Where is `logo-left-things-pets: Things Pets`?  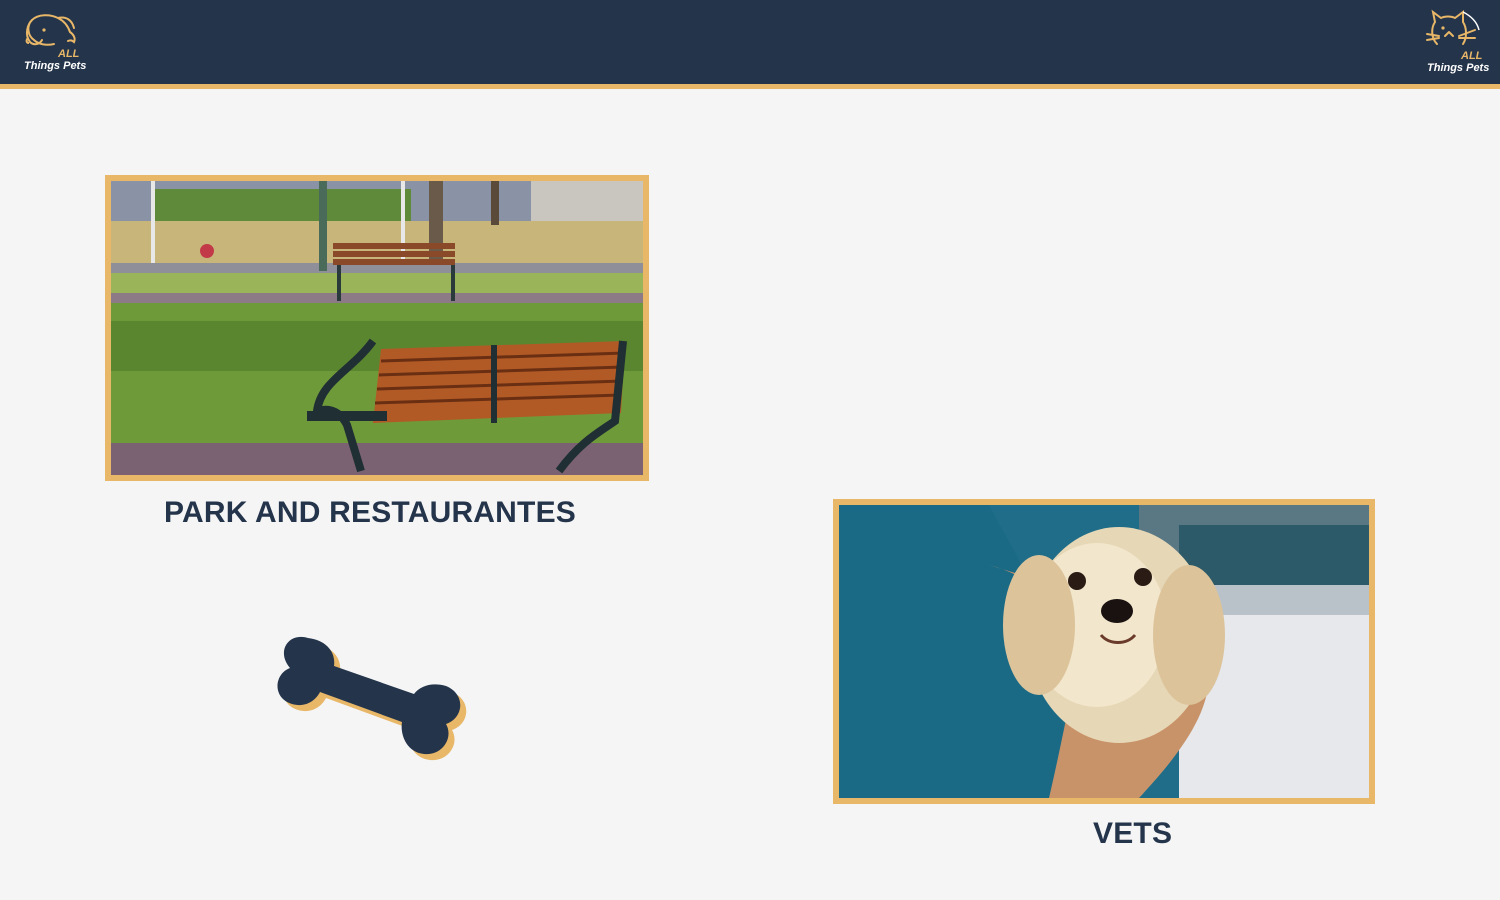 logo-left-things-pets: Things Pets is located at coordinates (55, 66).